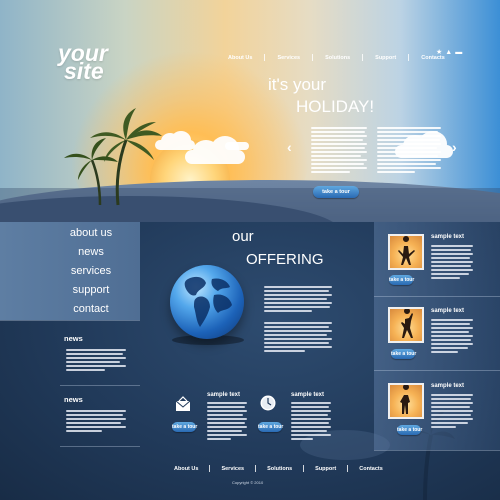  What do you see at coordinates (248, 482) in the screenshot?
I see `copyright-text: Copyright © 2010` at bounding box center [248, 482].